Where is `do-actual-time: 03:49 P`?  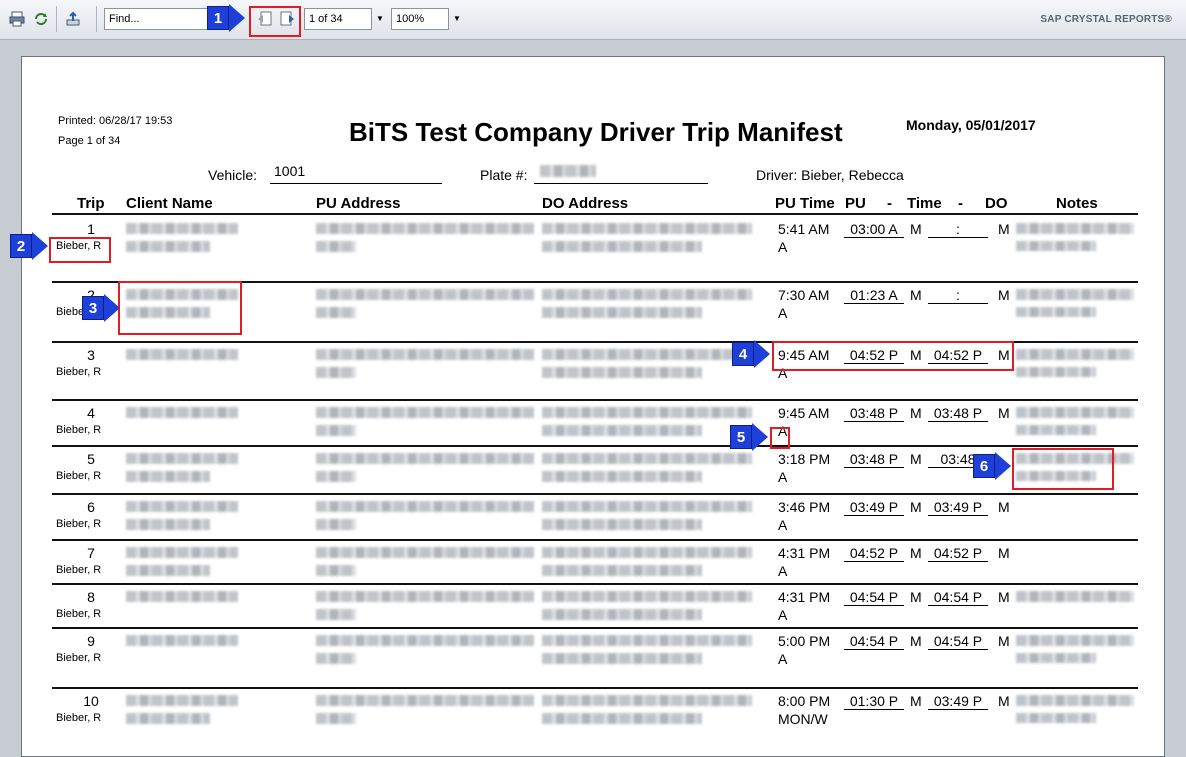
do-actual-time: 03:49 P is located at coordinates (958, 701).